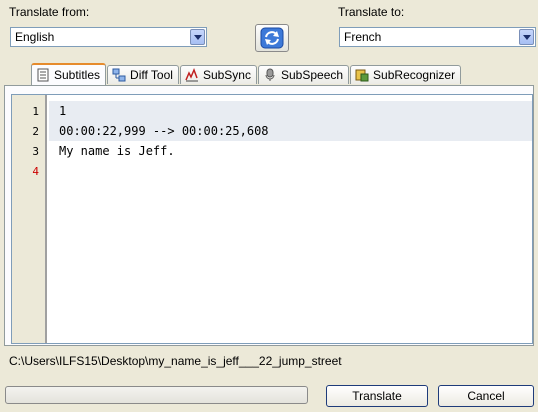  What do you see at coordinates (35, 37) in the screenshot?
I see `translate-from-value: English` at bounding box center [35, 37].